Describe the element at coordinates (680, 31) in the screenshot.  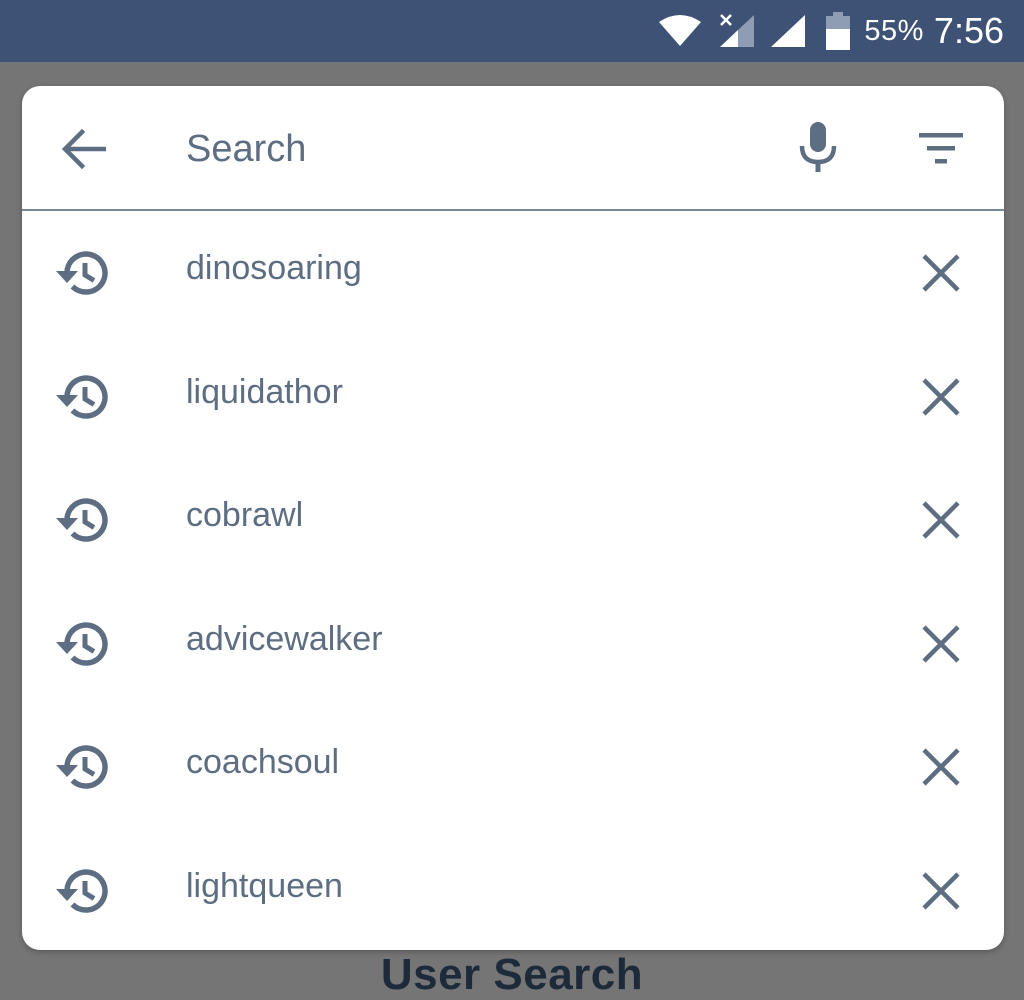
I see `wifi-icon` at that location.